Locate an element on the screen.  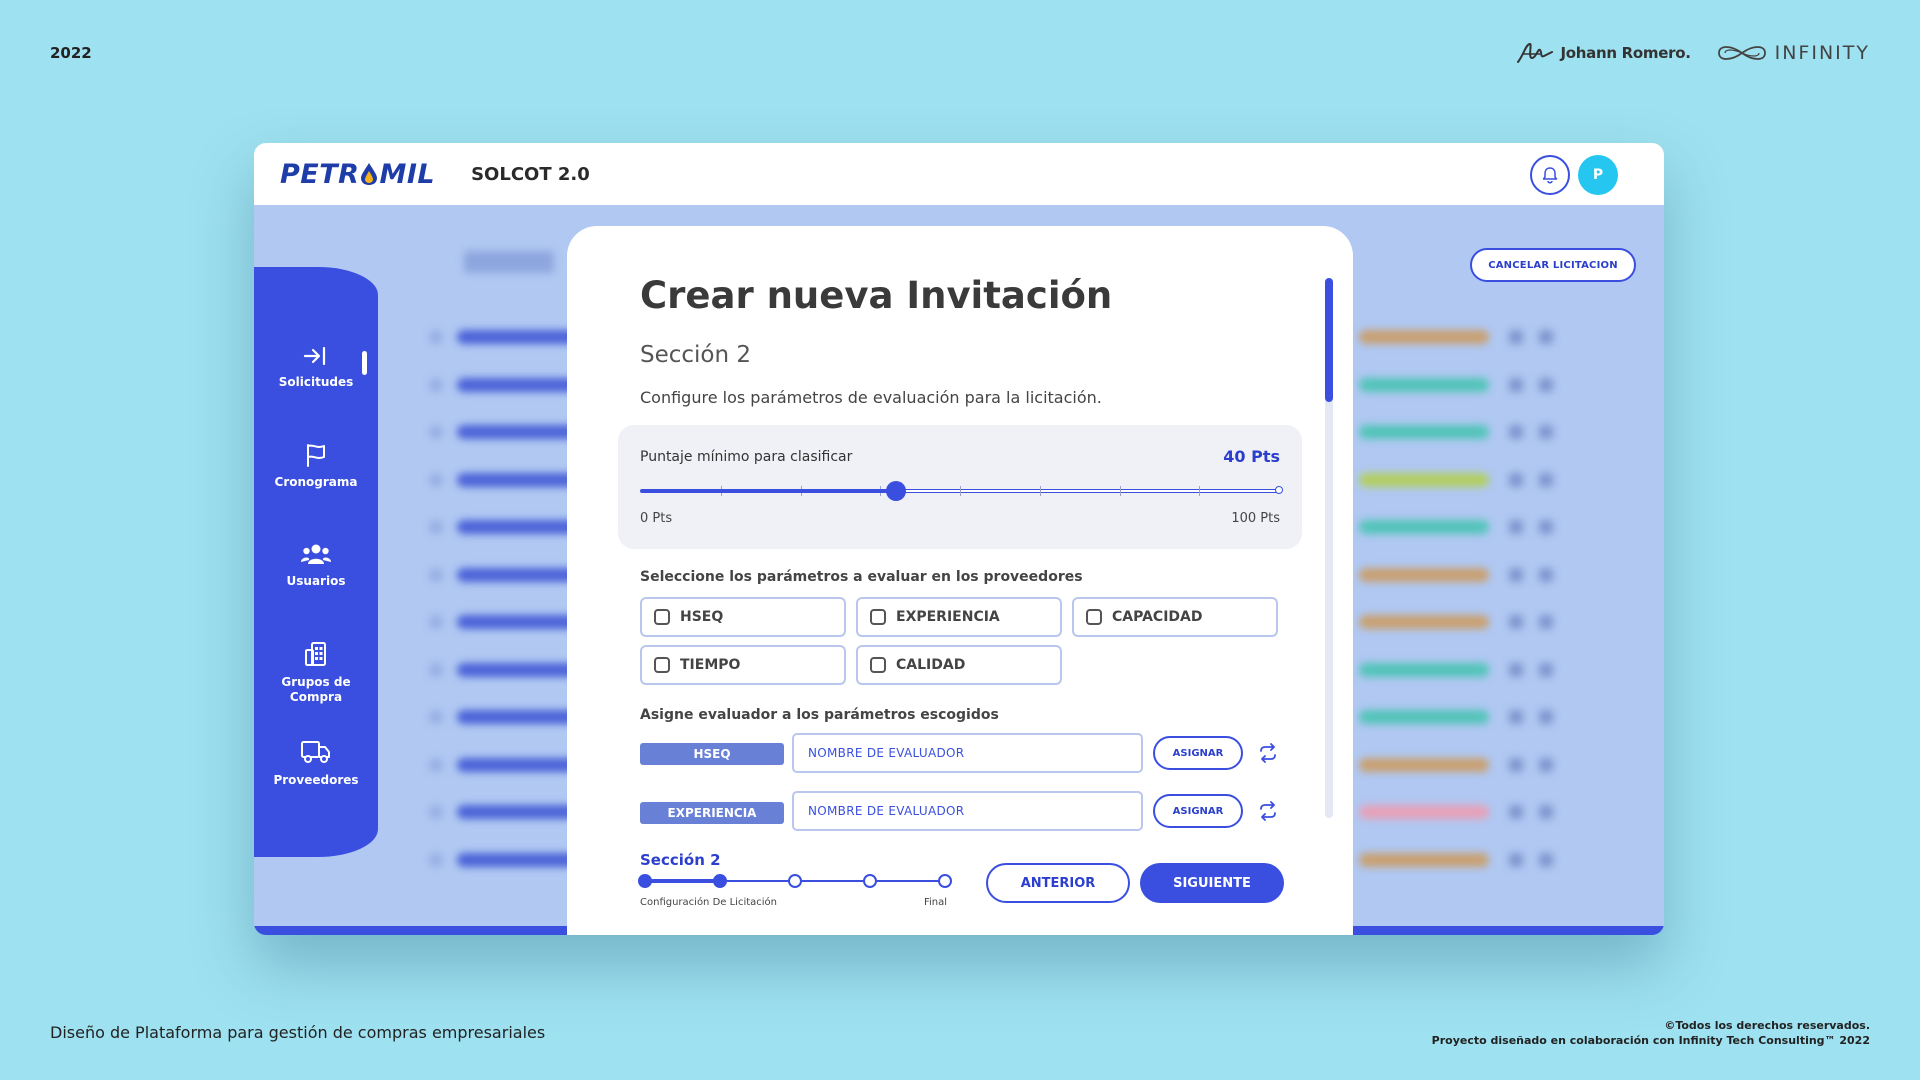
year-label: 2022 is located at coordinates (71, 53).